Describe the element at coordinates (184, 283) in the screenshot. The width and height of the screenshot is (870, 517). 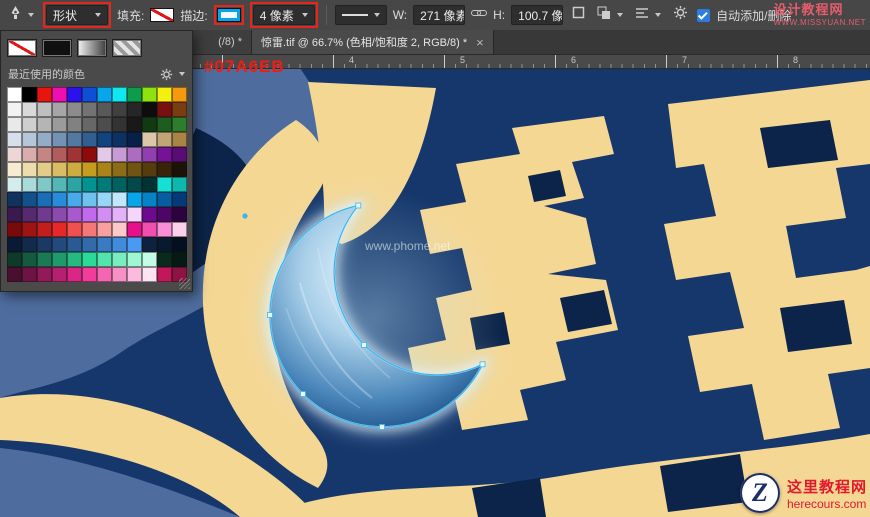
I see `panel-resize-grip` at that location.